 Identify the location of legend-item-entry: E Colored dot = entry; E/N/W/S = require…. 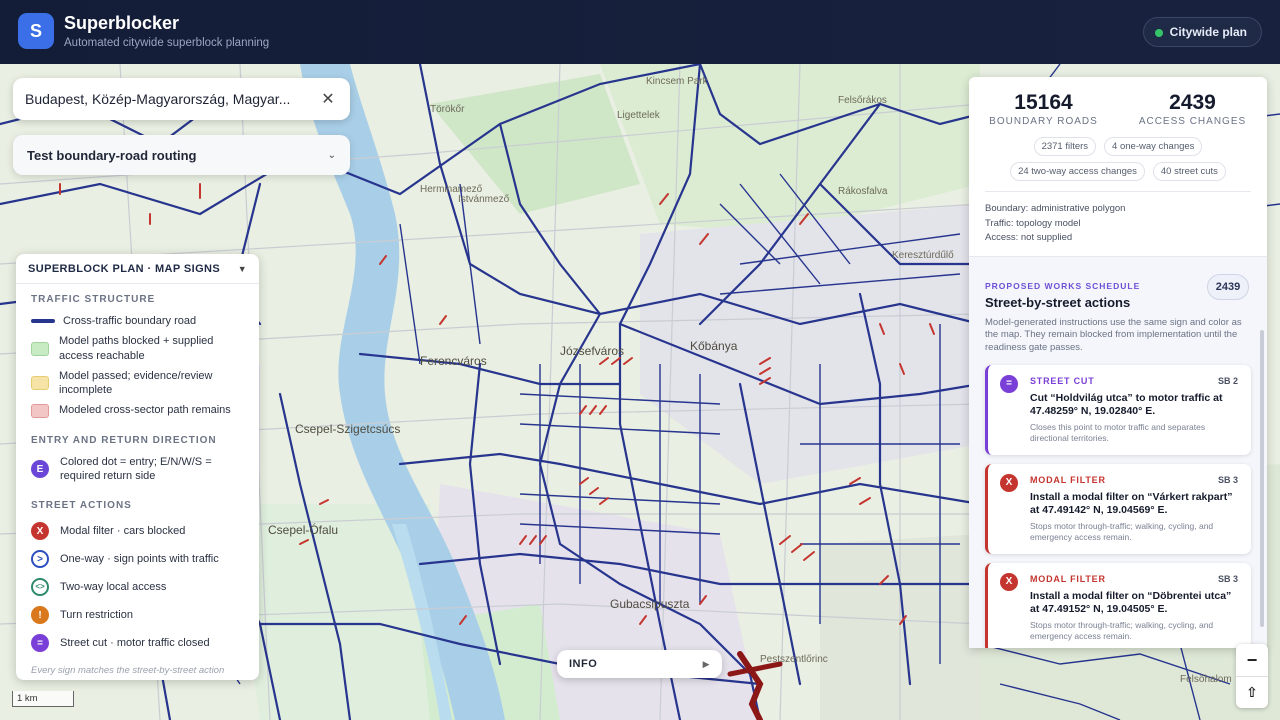
(137, 469).